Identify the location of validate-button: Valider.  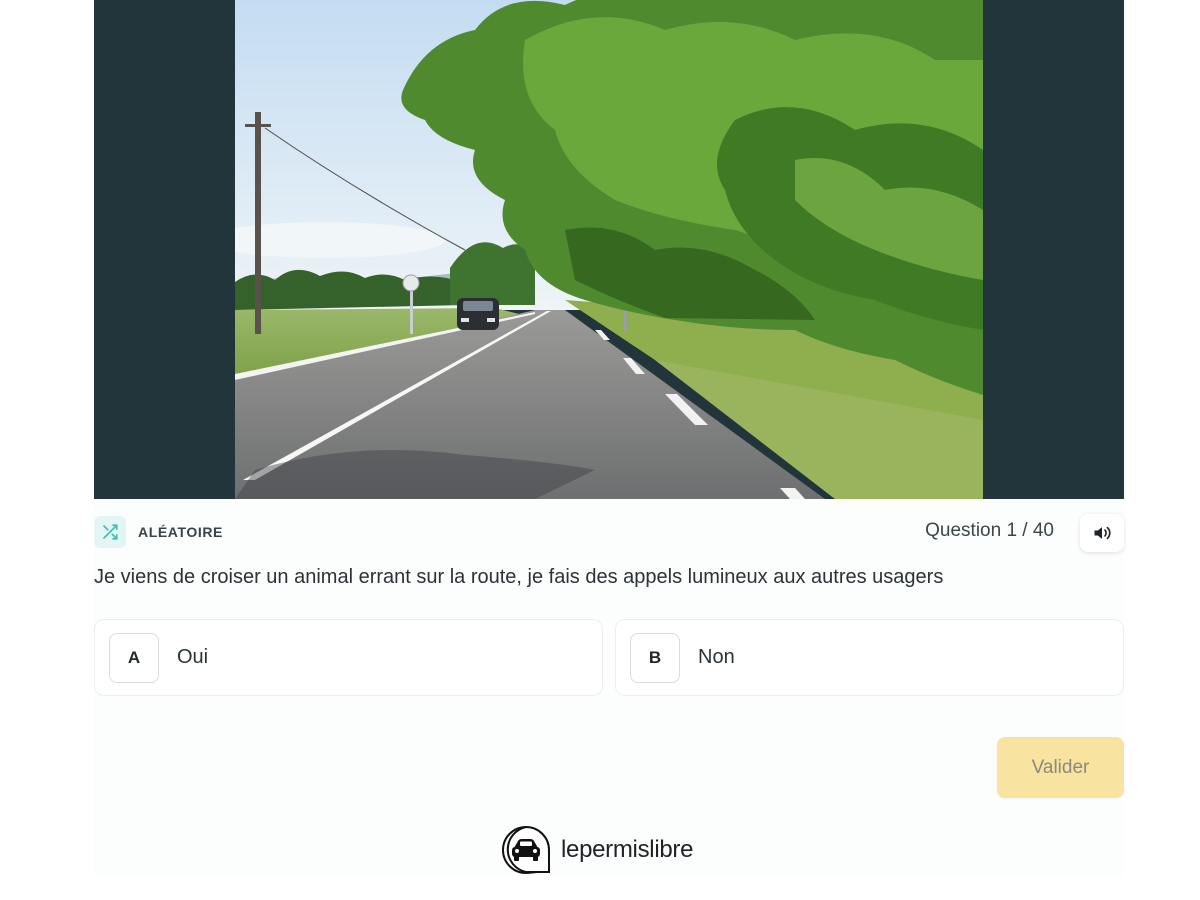
(1060, 767).